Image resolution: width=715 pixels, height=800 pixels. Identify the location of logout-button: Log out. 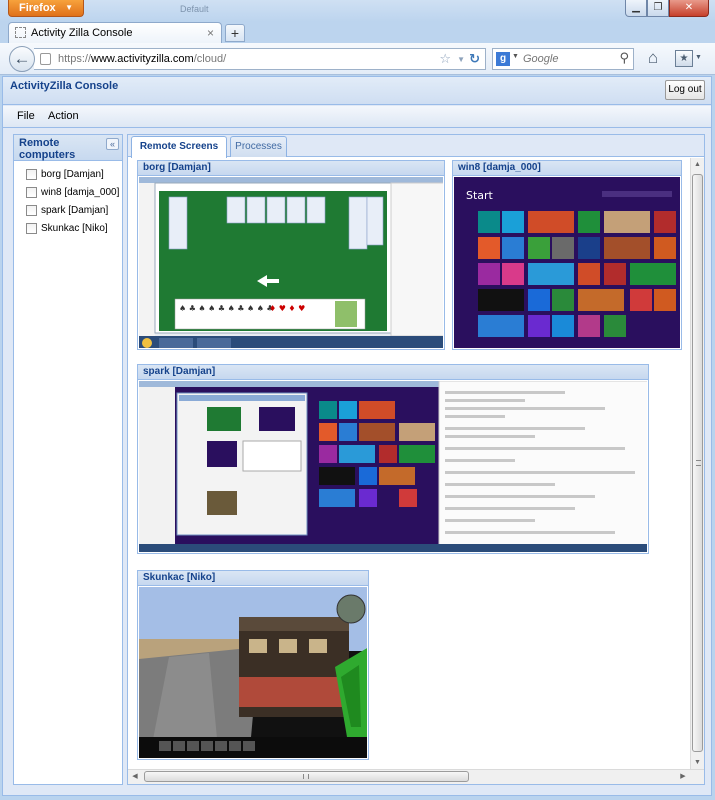
(685, 90).